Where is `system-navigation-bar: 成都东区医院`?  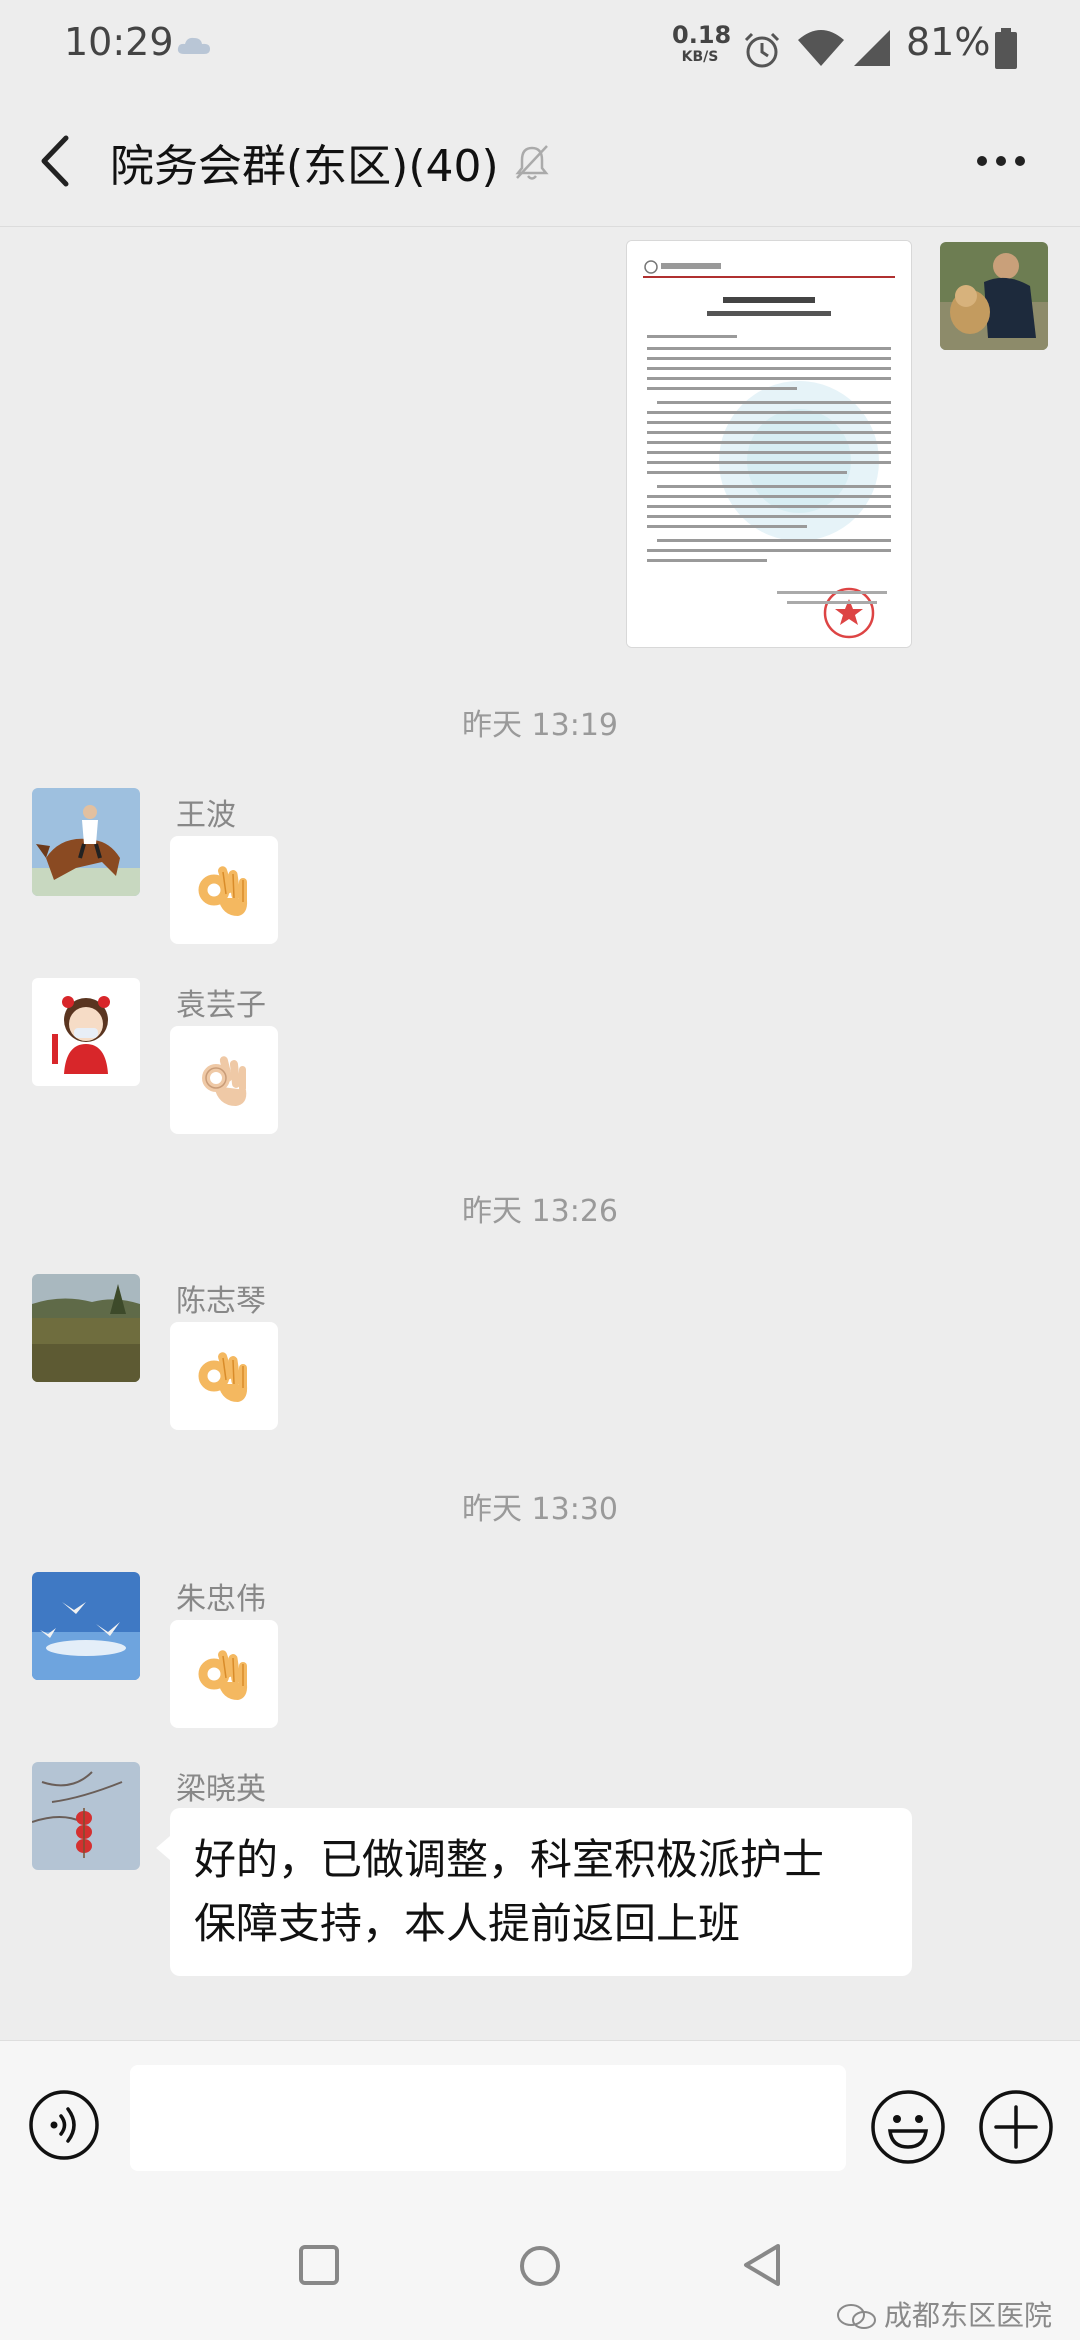
system-navigation-bar: 成都东区医院 is located at coordinates (540, 2270).